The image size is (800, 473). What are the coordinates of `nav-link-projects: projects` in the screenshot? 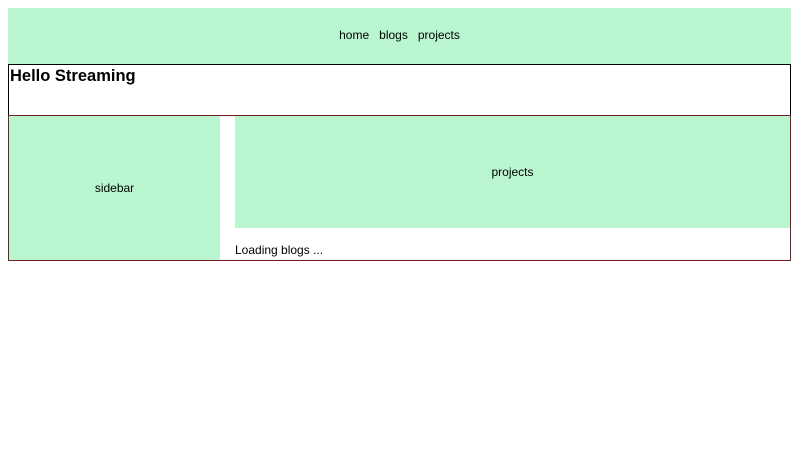 It's located at (439, 35).